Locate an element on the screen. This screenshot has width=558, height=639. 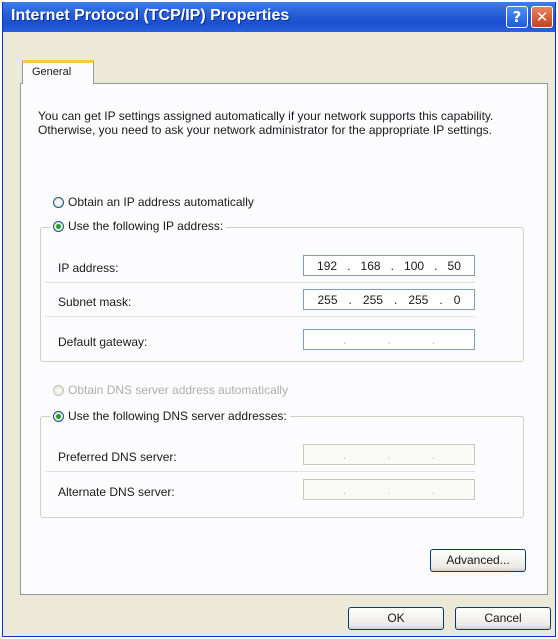
ip-auto-label: Obtain an IP address automatically is located at coordinates (161, 202).